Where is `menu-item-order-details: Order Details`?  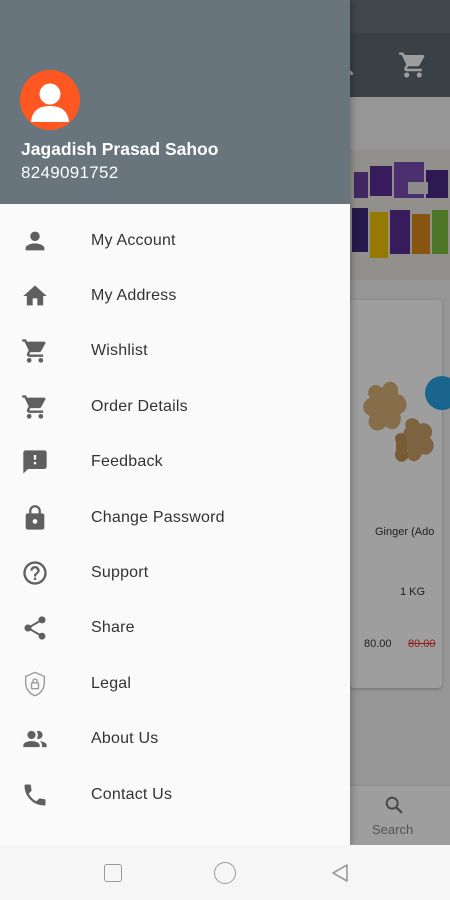
menu-item-order-details: Order Details is located at coordinates (175, 406).